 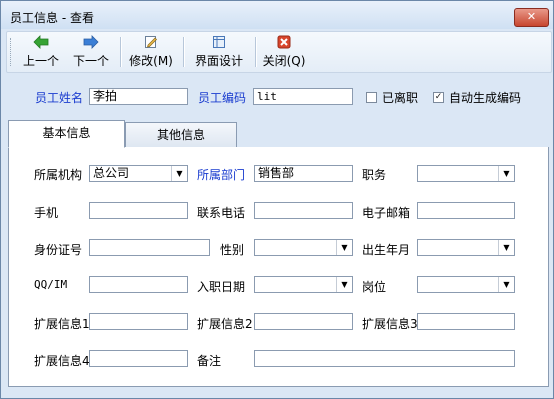 I want to click on post-label: 岗位, so click(x=374, y=287).